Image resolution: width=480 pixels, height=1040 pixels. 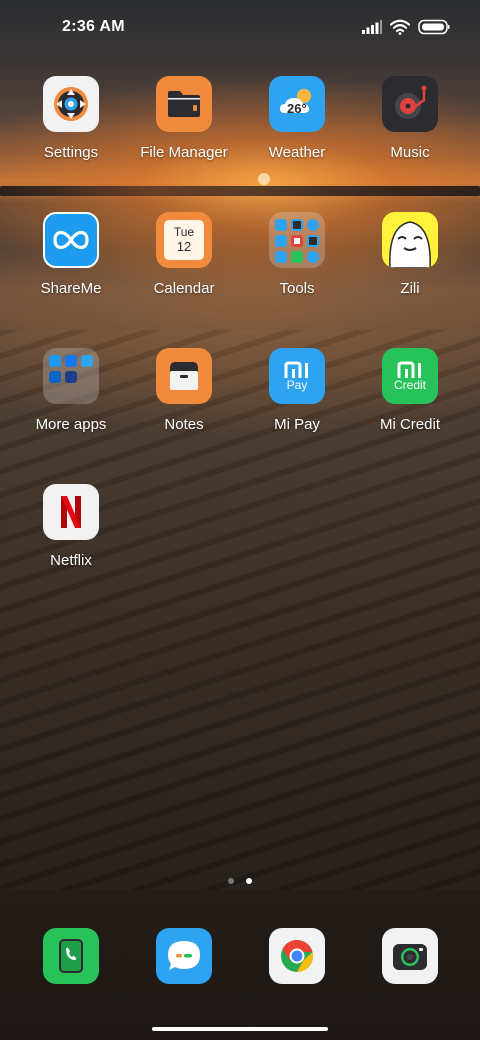 I want to click on app-zili: Zili, so click(x=410, y=254).